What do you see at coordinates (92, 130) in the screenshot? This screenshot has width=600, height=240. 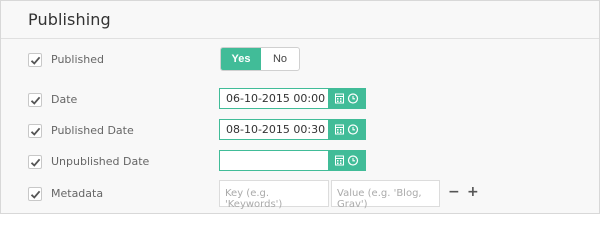 I see `published-date-label: Published Date` at bounding box center [92, 130].